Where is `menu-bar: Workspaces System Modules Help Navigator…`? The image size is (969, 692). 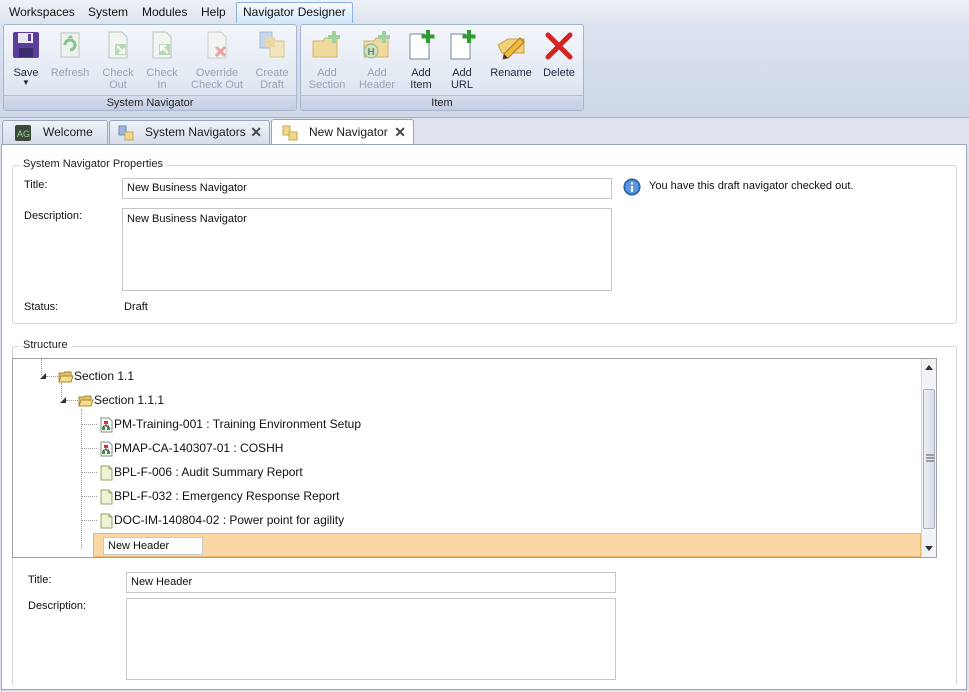 menu-bar: Workspaces System Modules Help Navigator… is located at coordinates (484, 12).